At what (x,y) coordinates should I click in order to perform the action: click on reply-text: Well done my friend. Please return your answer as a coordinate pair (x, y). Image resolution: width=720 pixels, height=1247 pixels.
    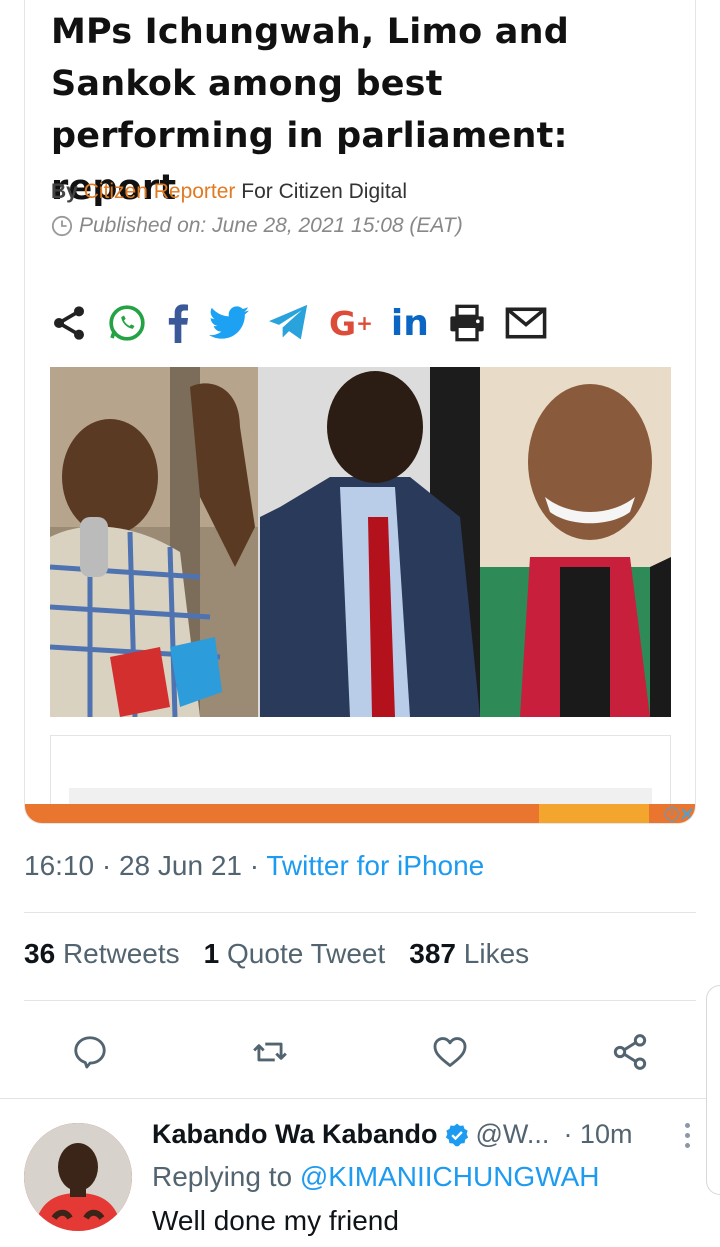
    Looking at the image, I should click on (275, 1220).